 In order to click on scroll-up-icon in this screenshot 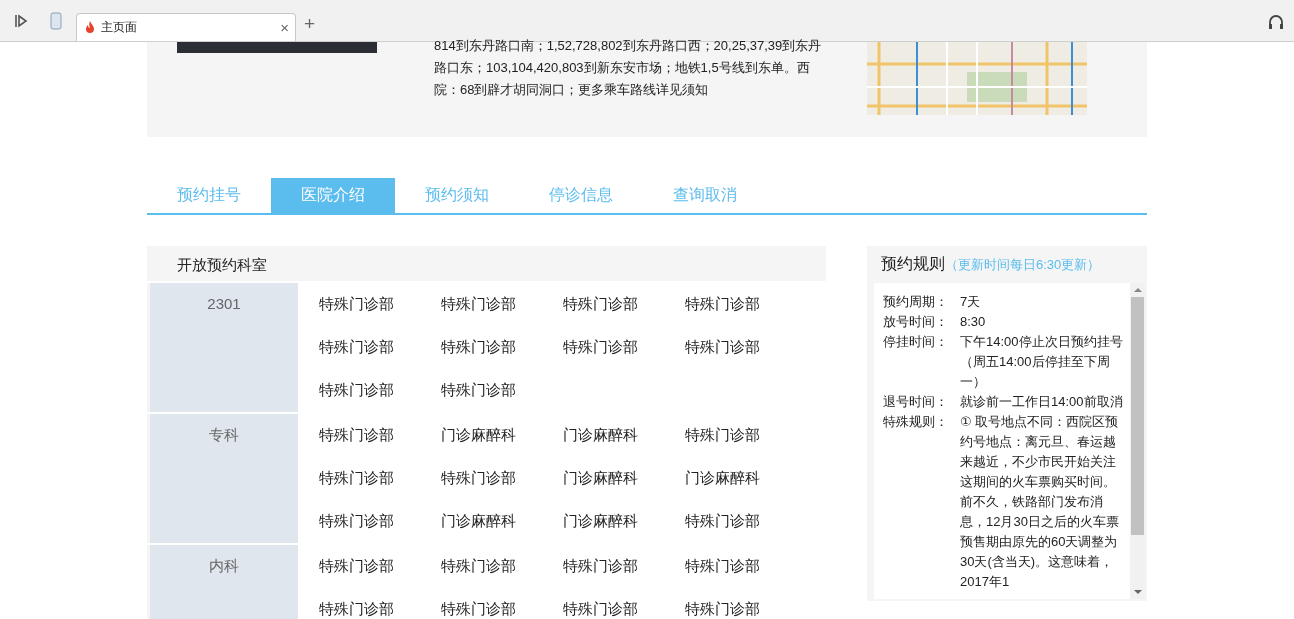, I will do `click(1137, 290)`.